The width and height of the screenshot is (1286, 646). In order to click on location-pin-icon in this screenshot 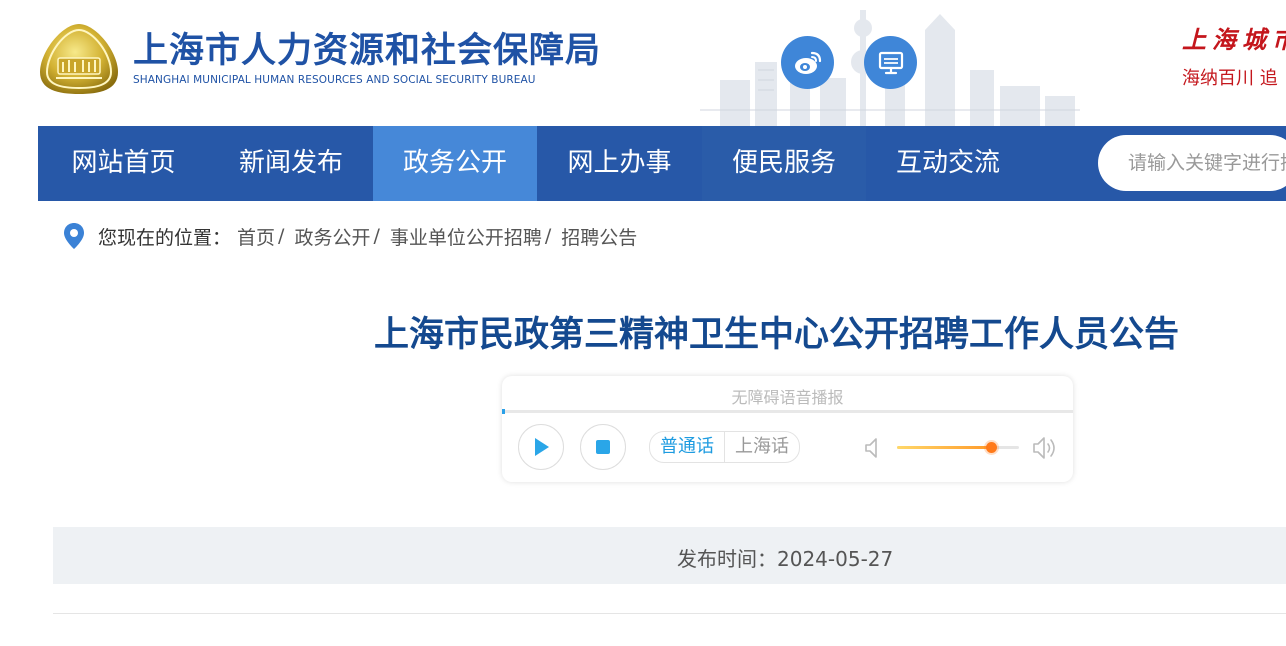, I will do `click(74, 236)`.